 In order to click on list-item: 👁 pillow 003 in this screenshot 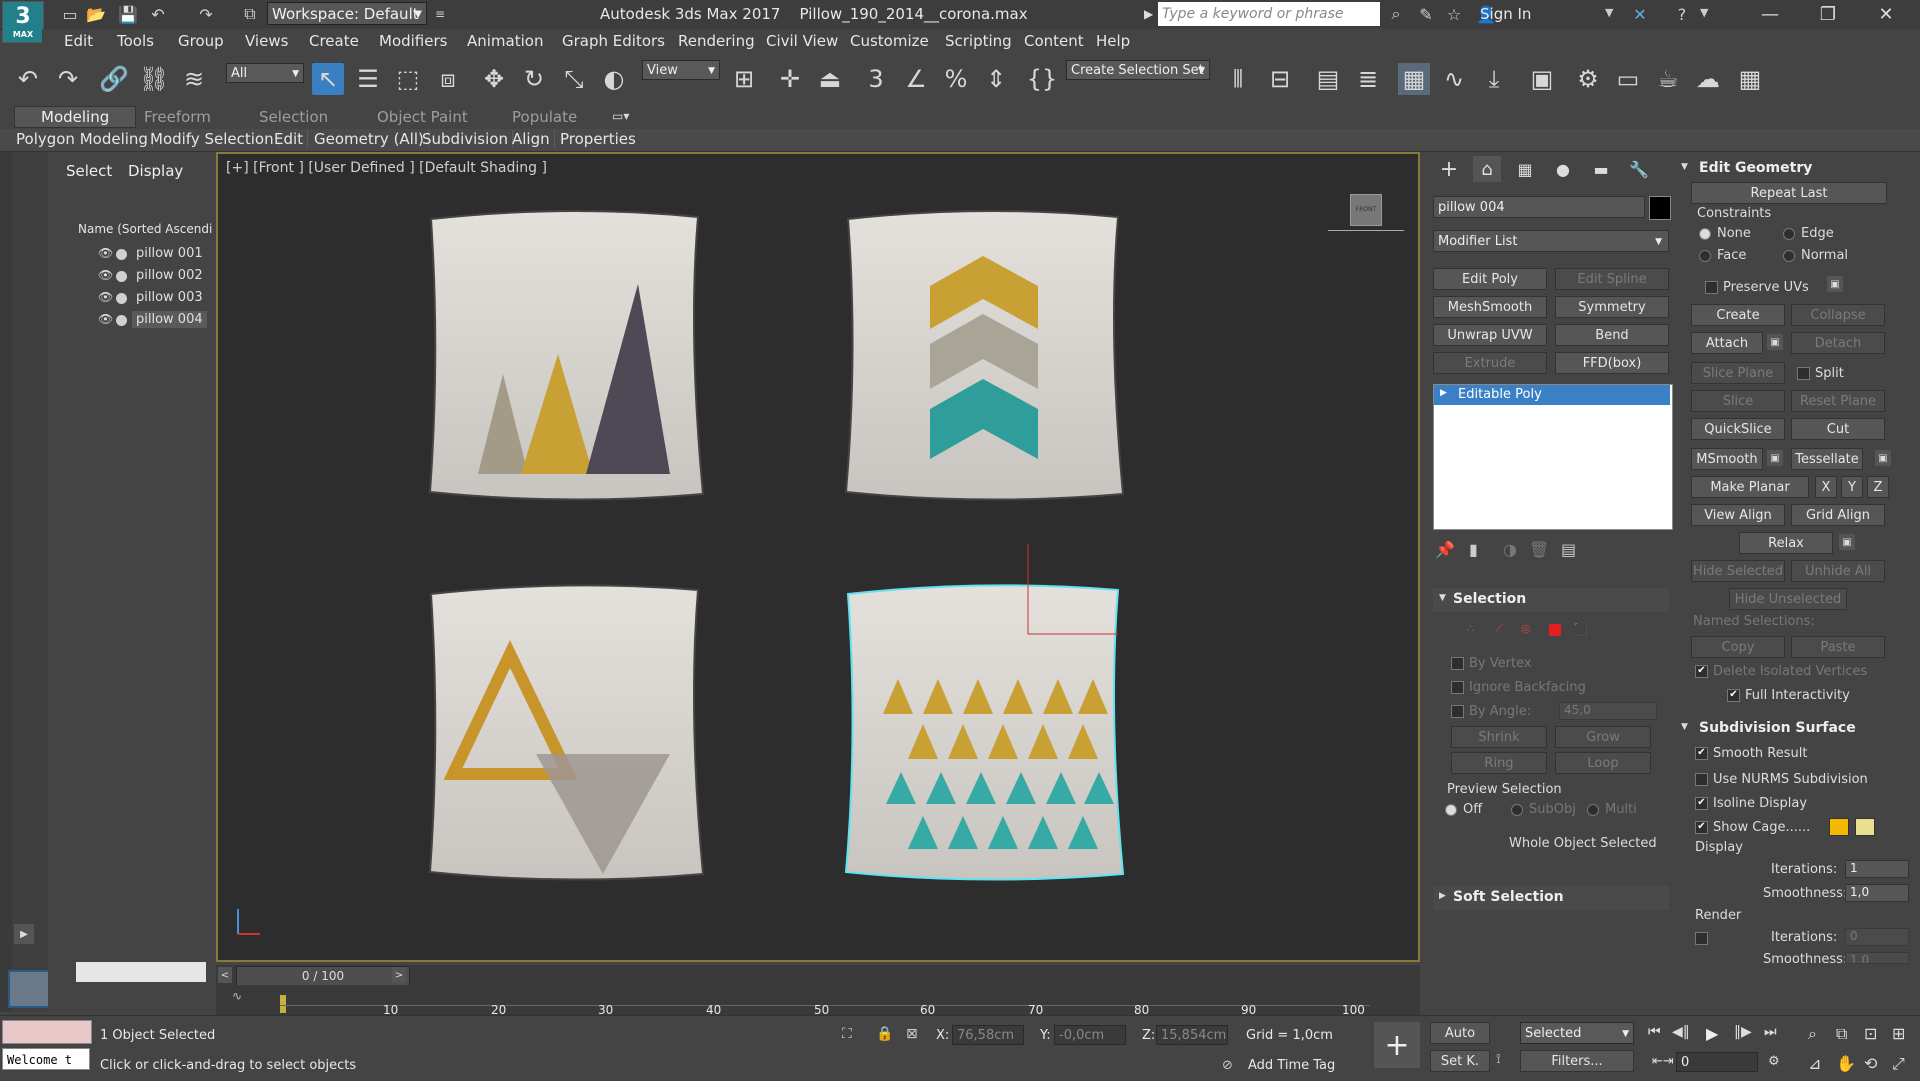, I will do `click(143, 298)`.